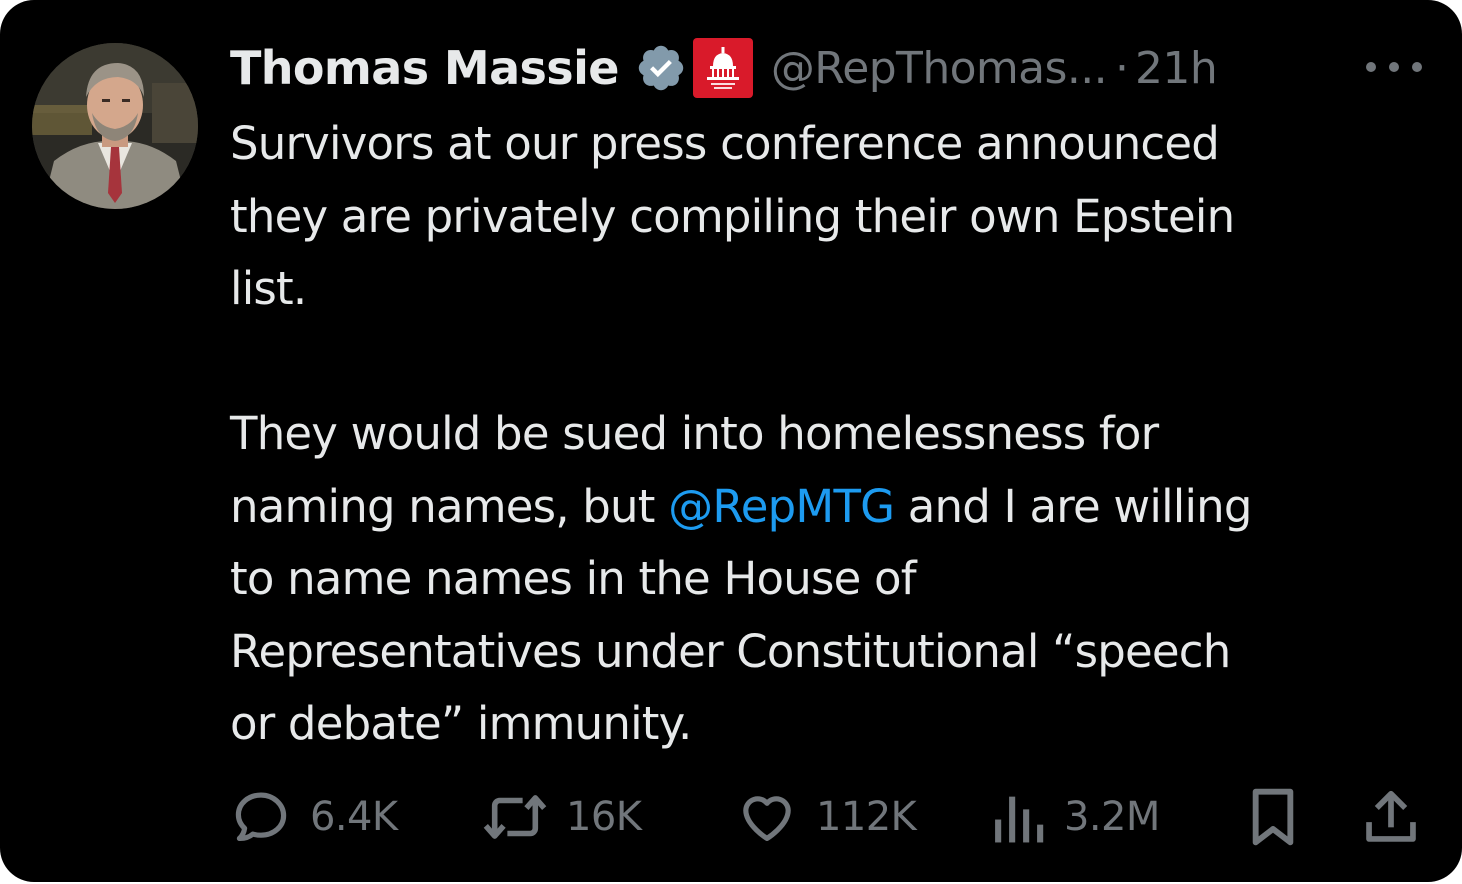 Image resolution: width=1462 pixels, height=884 pixels. I want to click on repost-count: 16K, so click(604, 817).